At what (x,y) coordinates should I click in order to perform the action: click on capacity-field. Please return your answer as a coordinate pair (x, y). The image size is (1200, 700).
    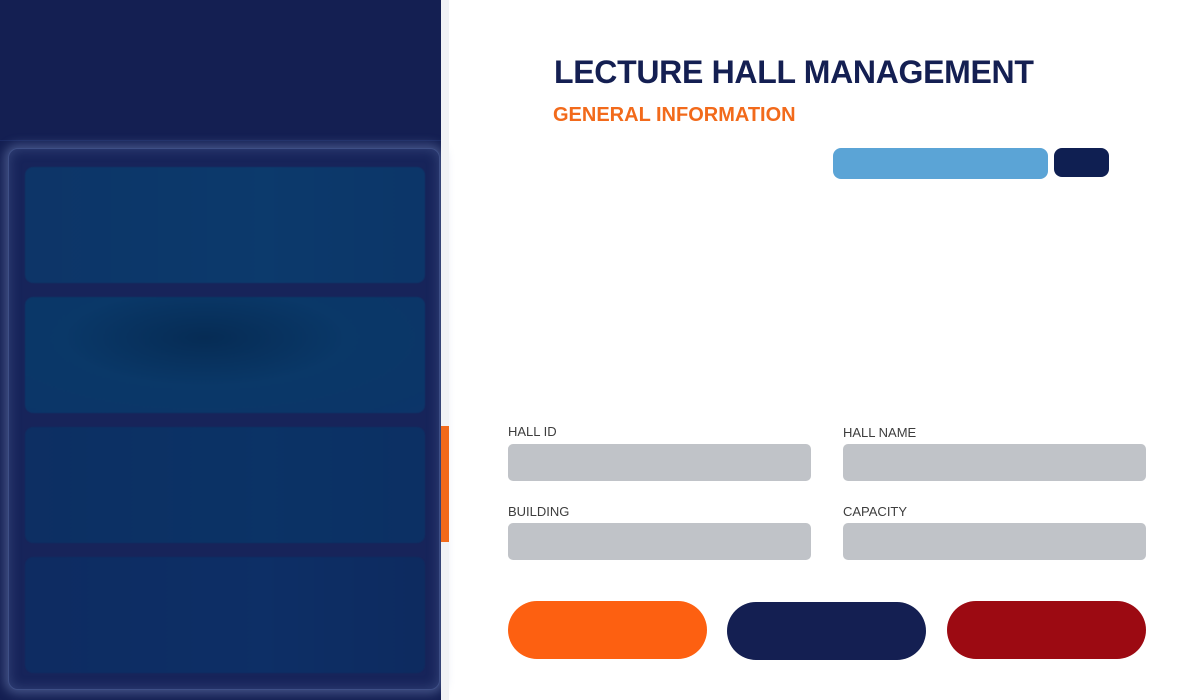
    Looking at the image, I should click on (994, 541).